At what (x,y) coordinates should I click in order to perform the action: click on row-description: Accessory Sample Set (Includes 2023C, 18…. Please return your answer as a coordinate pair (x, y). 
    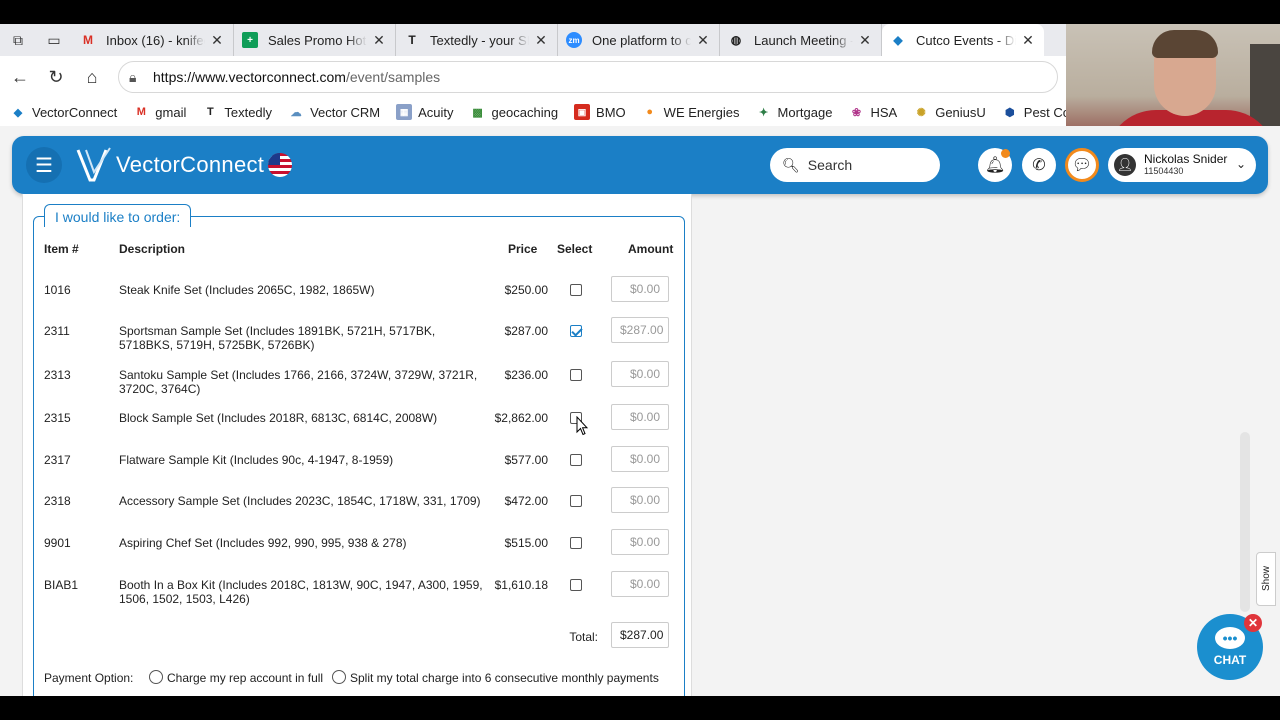
    Looking at the image, I should click on (300, 501).